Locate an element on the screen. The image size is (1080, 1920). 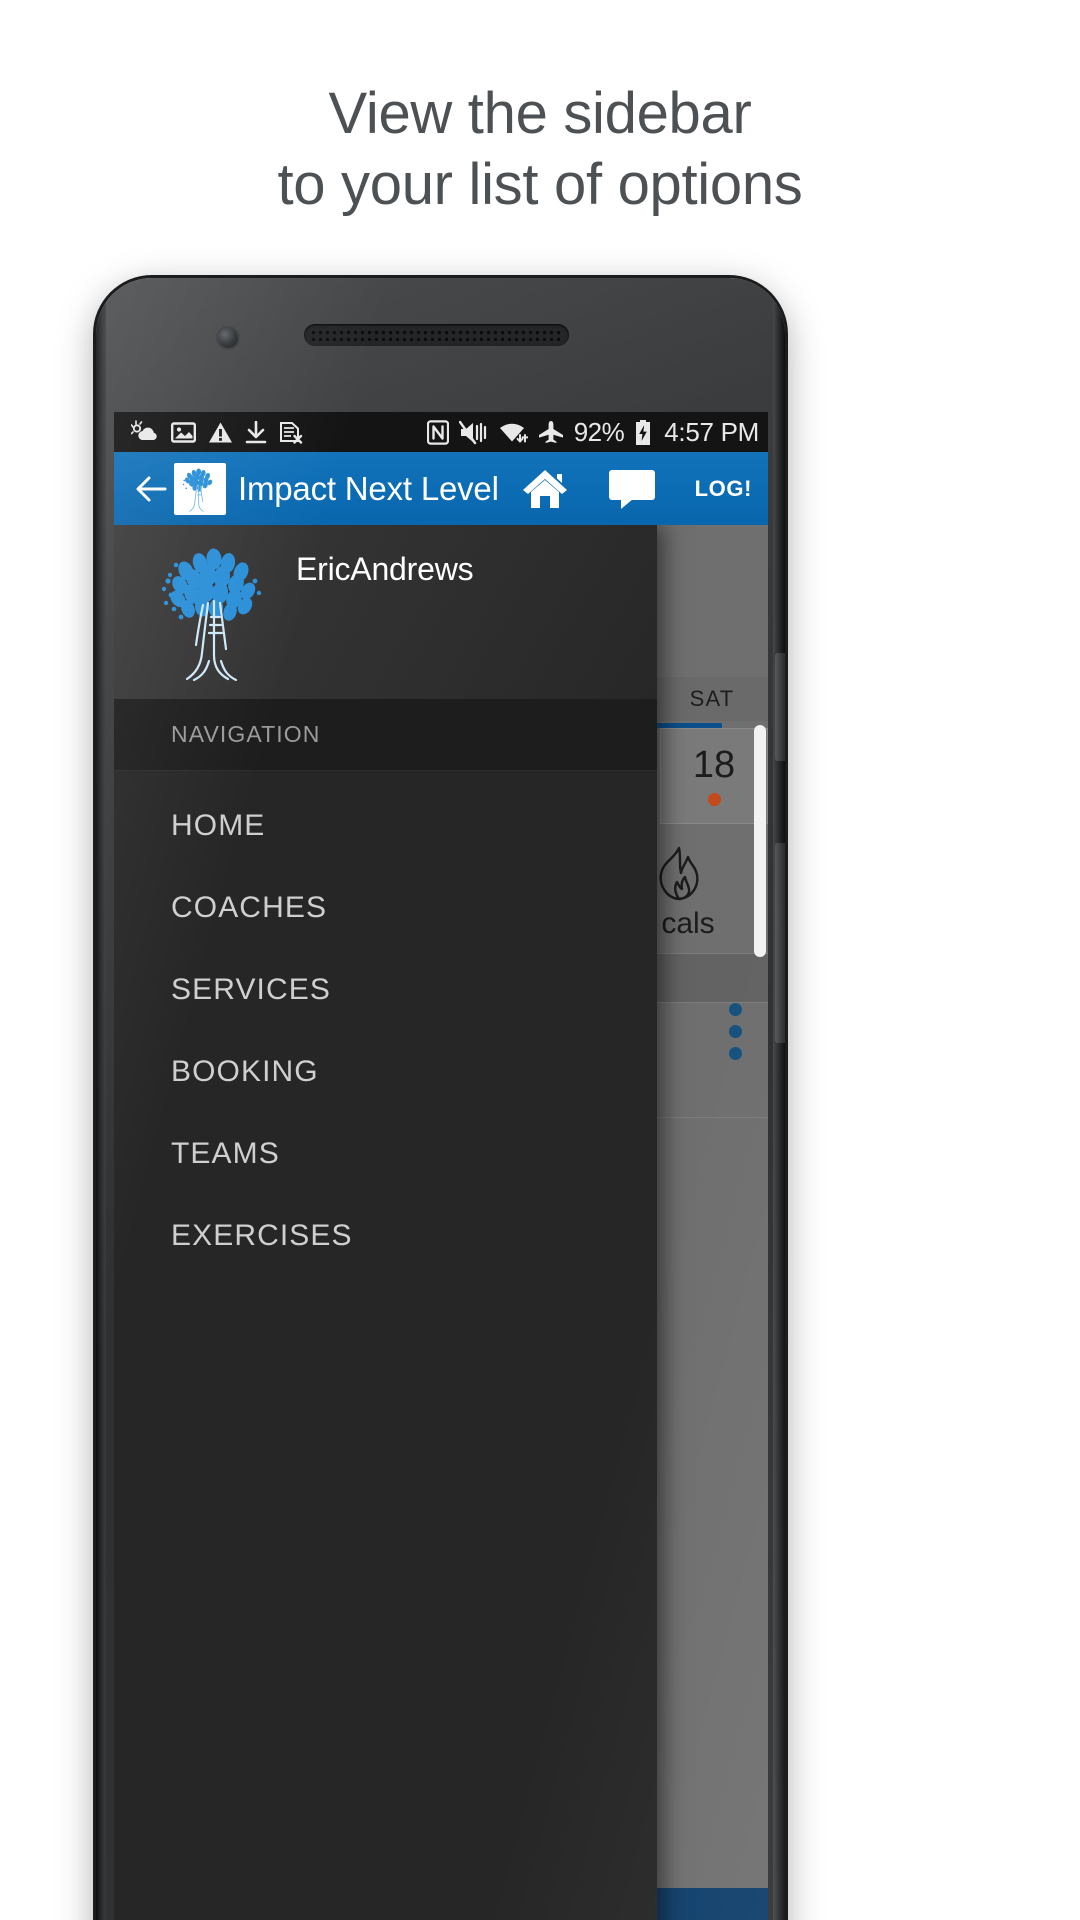
vibrate-mute-icon is located at coordinates (473, 432).